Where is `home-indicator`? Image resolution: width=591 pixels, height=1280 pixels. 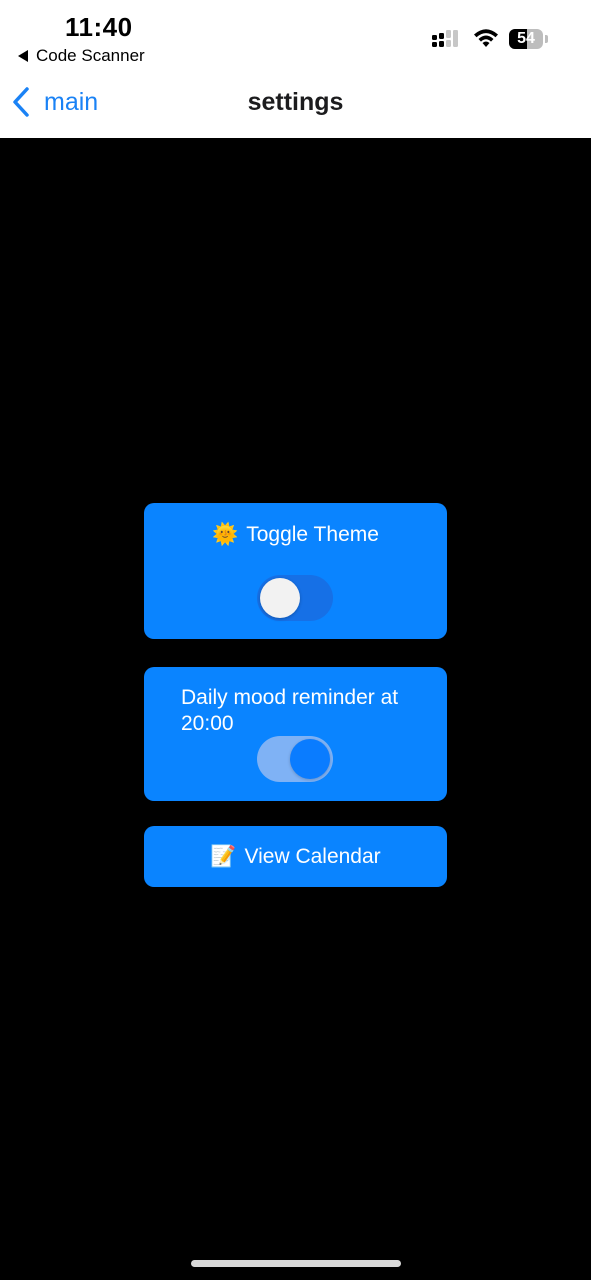 home-indicator is located at coordinates (296, 1263).